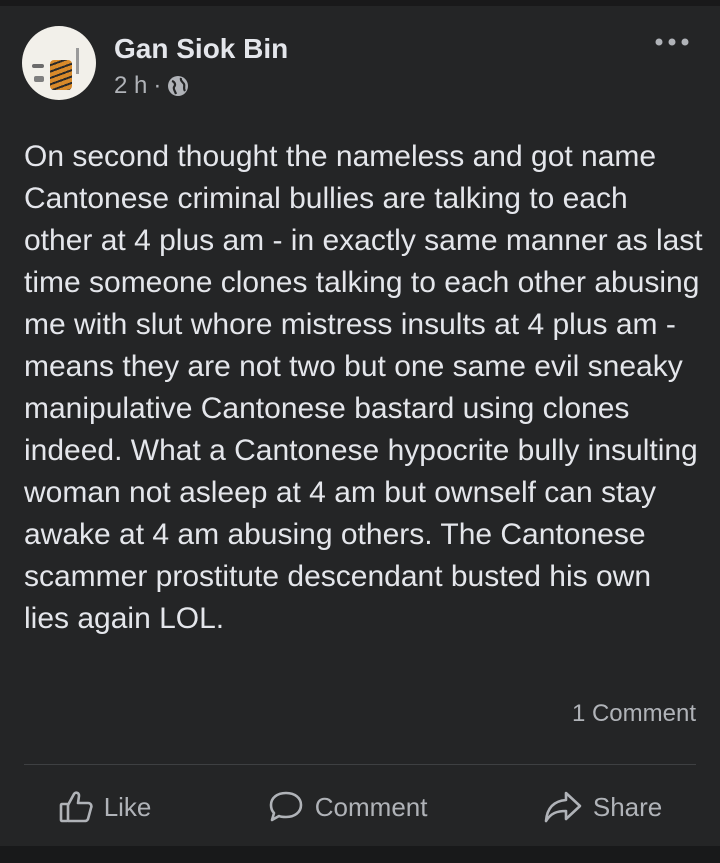 This screenshot has width=720, height=863. Describe the element at coordinates (201, 86) in the screenshot. I see `post-subline: 2 h ·` at that location.